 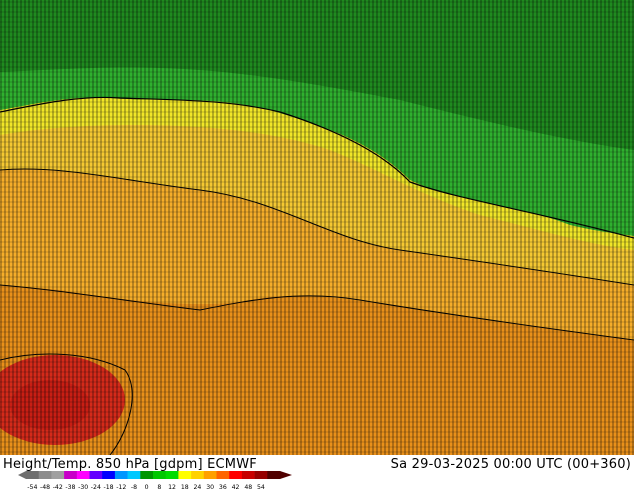 I want to click on legend-tick-label: -38, so click(x=70, y=487).